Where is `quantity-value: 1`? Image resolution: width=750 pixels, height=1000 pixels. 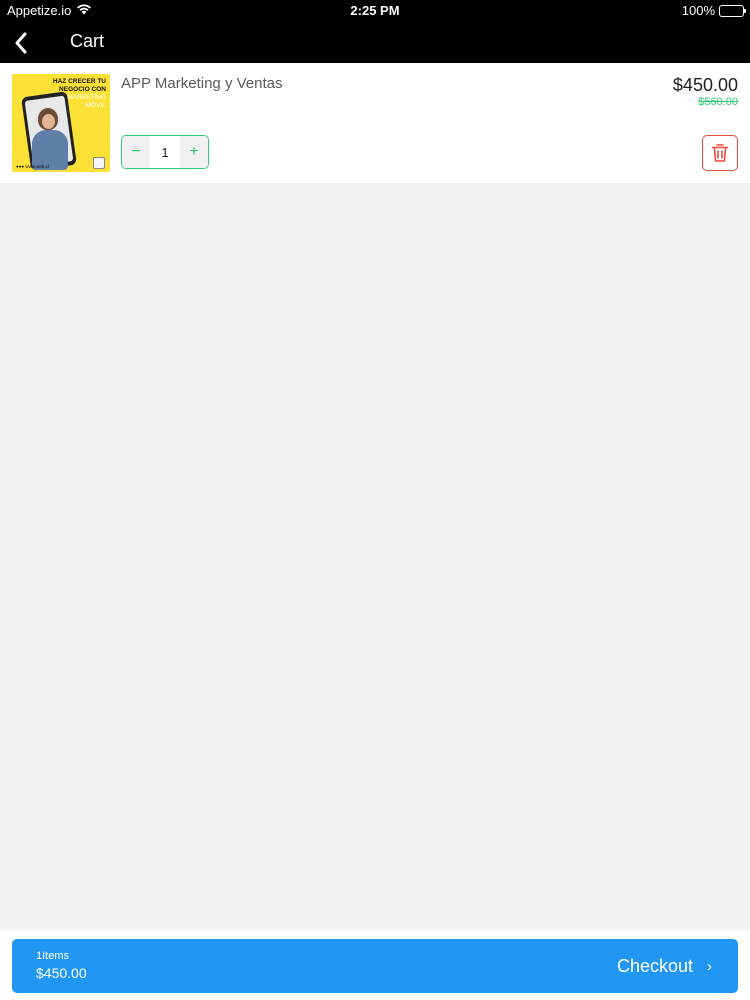
quantity-value: 1 is located at coordinates (165, 152).